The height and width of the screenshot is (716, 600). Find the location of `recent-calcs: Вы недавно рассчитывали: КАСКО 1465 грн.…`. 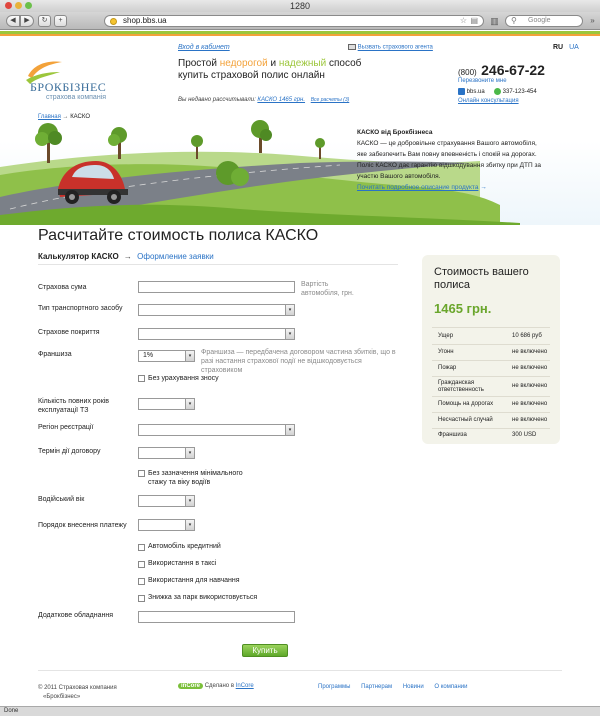

recent-calcs: Вы недавно рассчитывали: КАСКО 1465 грн.… is located at coordinates (264, 100).